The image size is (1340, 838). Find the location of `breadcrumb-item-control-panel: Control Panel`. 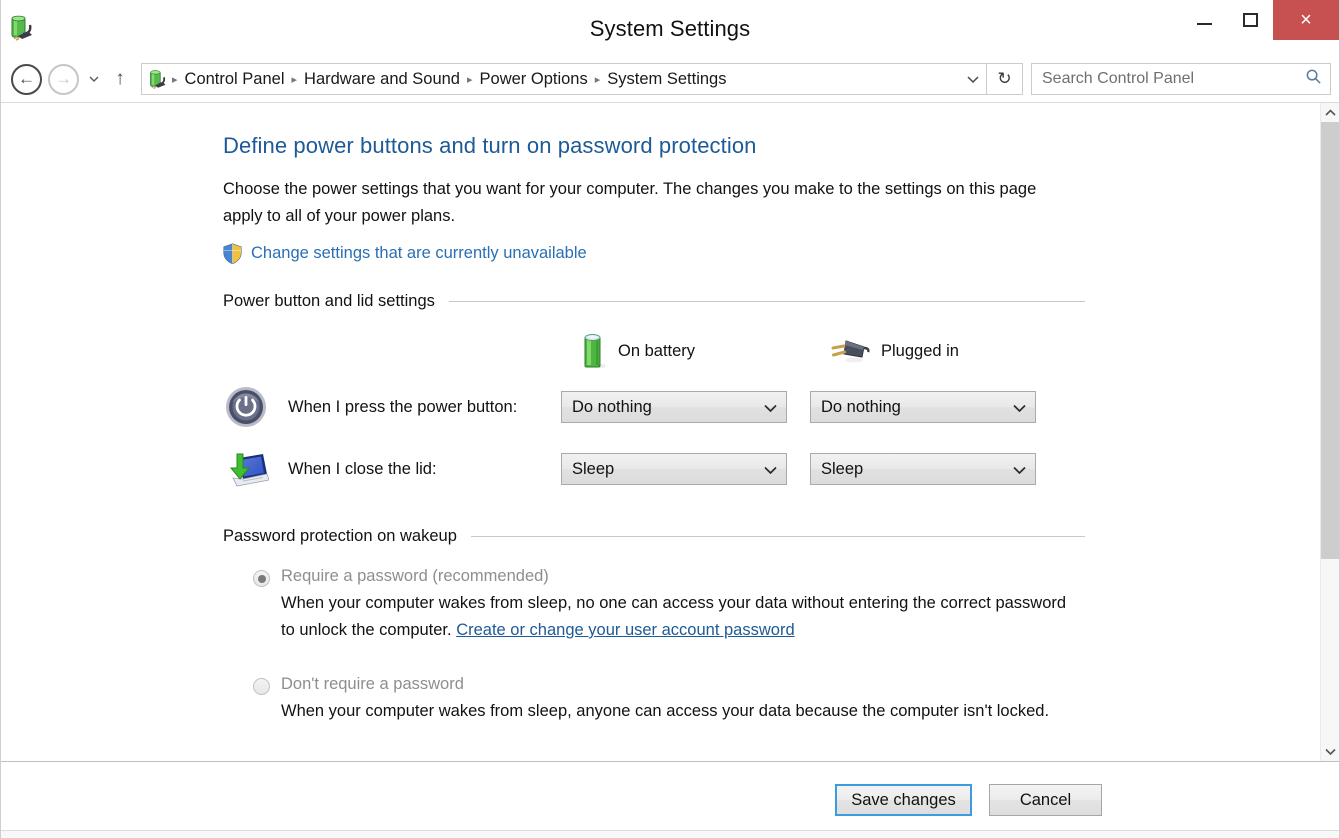

breadcrumb-item-control-panel: Control Panel is located at coordinates (235, 79).